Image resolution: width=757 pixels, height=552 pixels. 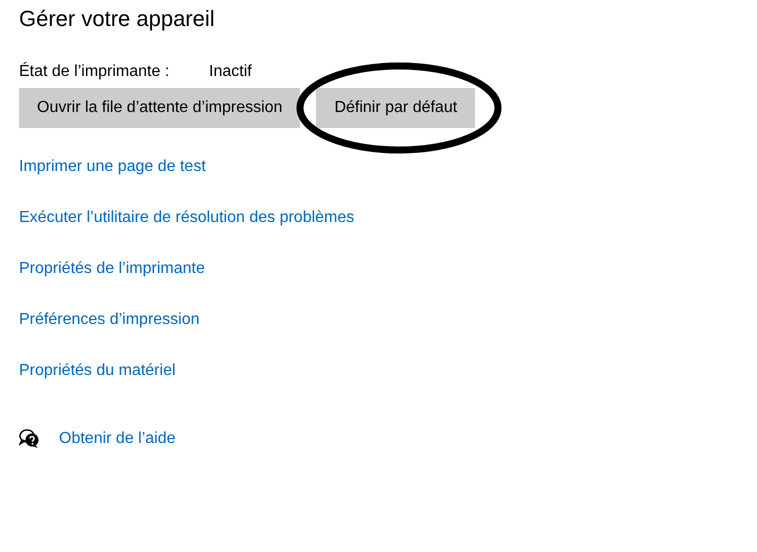 I want to click on settings-link: Propriétés du matériel, so click(x=97, y=370).